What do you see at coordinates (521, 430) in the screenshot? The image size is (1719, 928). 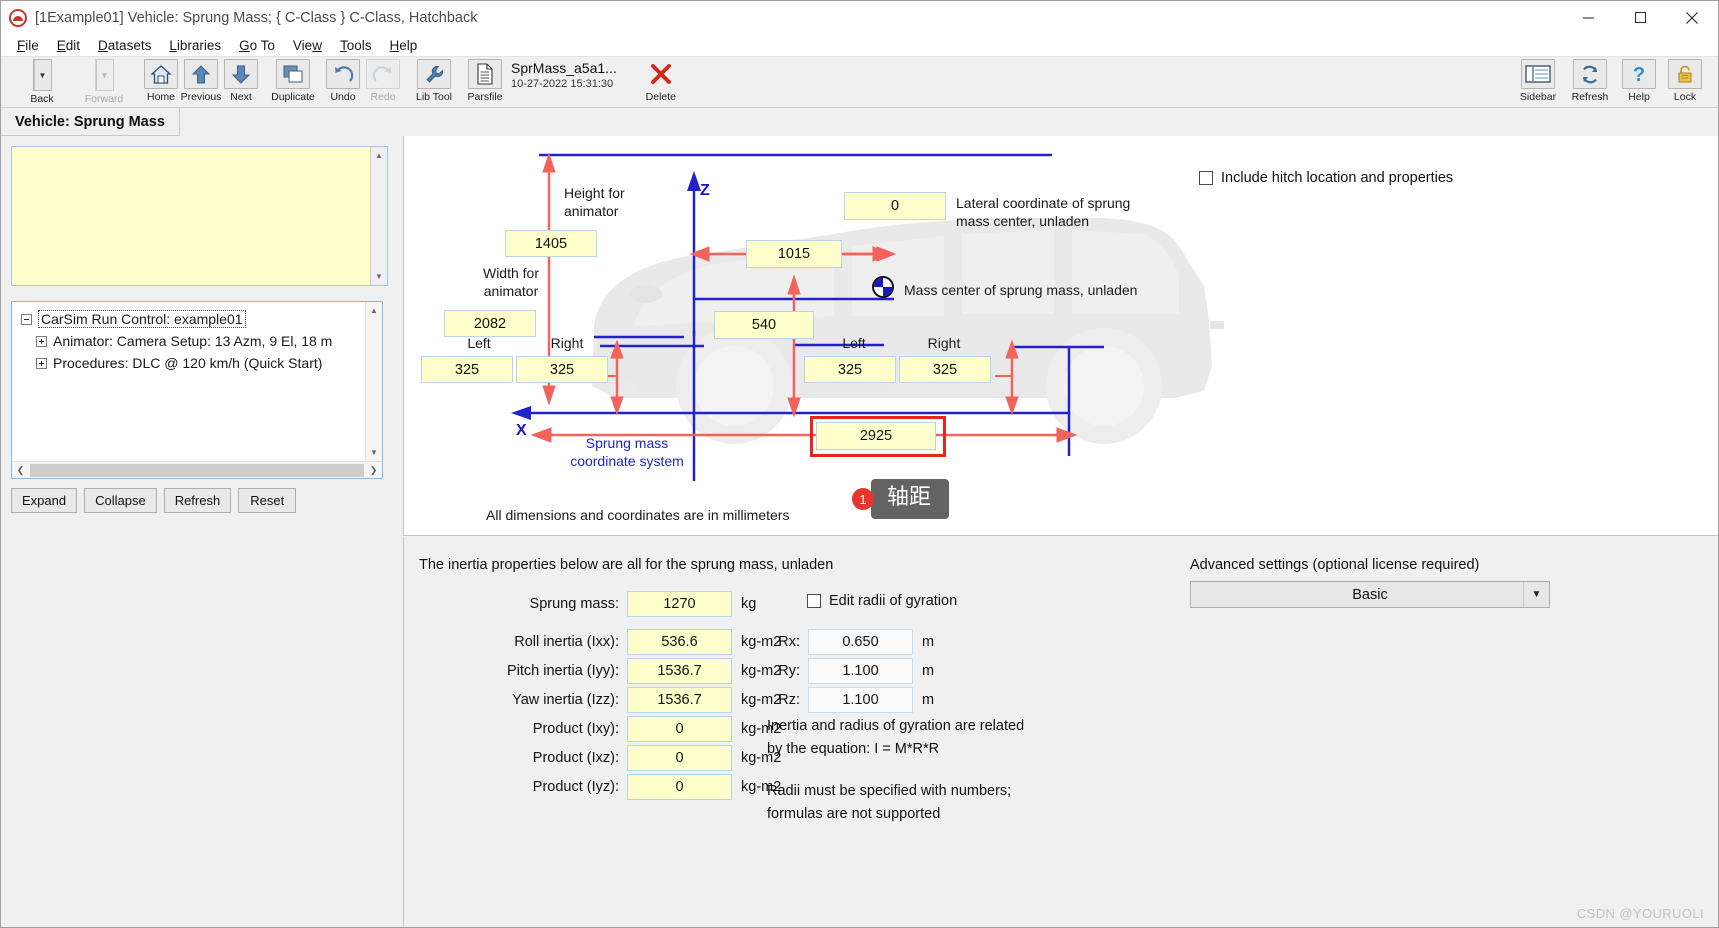 I see `x-axis-label: X` at bounding box center [521, 430].